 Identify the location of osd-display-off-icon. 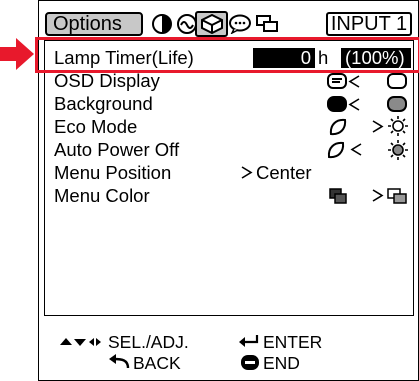
(397, 81).